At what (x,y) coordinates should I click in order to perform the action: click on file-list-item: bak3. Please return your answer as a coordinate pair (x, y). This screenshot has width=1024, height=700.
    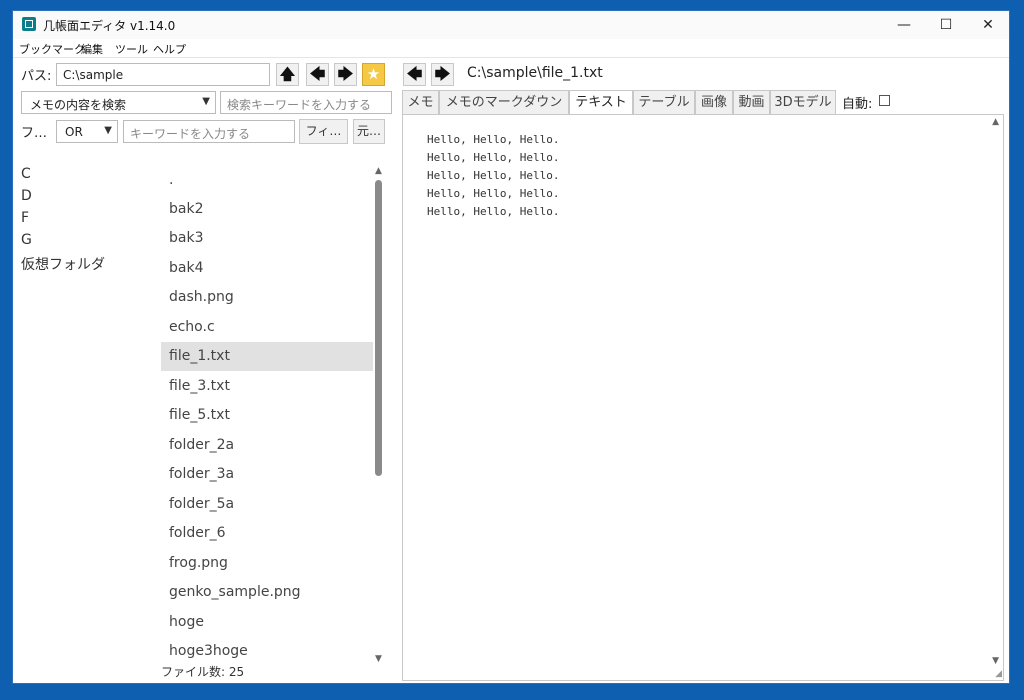
    Looking at the image, I should click on (267, 238).